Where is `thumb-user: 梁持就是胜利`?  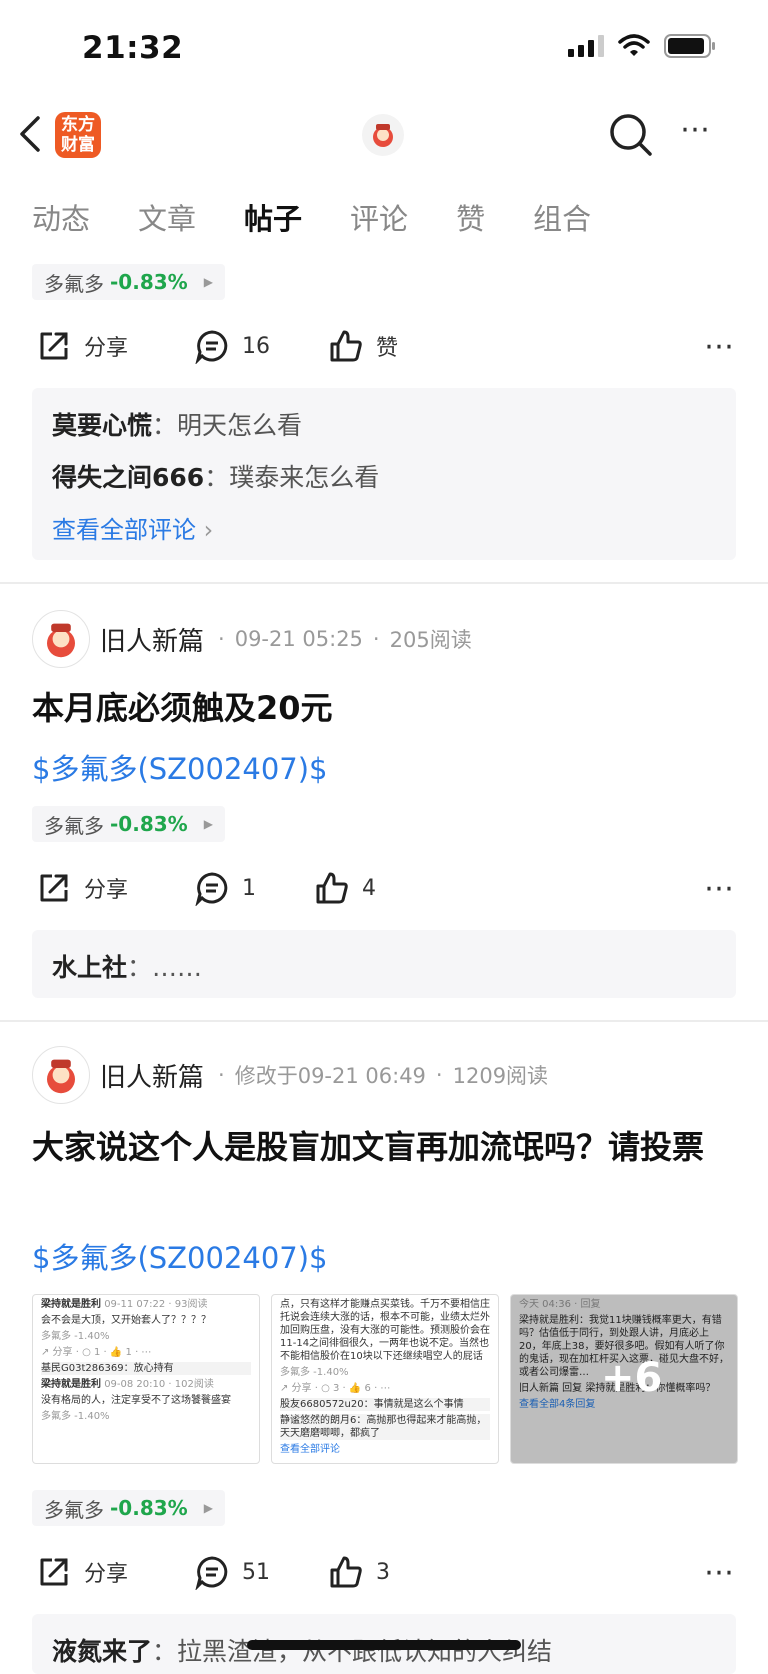 thumb-user: 梁持就是胜利 is located at coordinates (71, 1384).